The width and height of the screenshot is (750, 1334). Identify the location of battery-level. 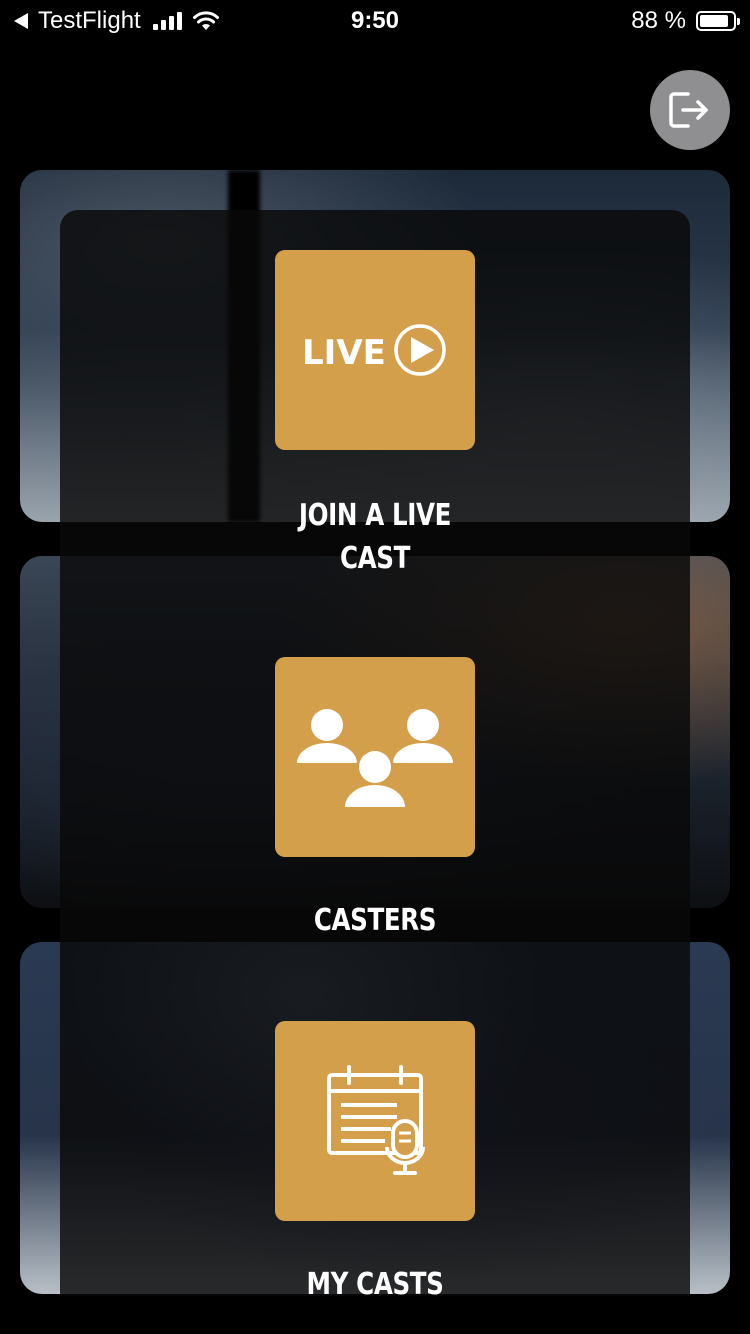
(714, 21).